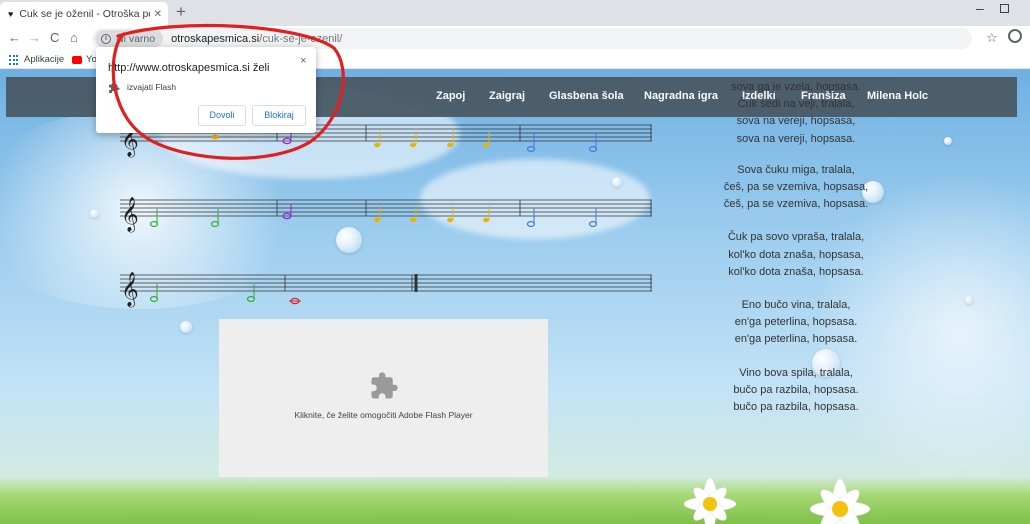  Describe the element at coordinates (303, 61) in the screenshot. I see `close-icon: ×` at that location.